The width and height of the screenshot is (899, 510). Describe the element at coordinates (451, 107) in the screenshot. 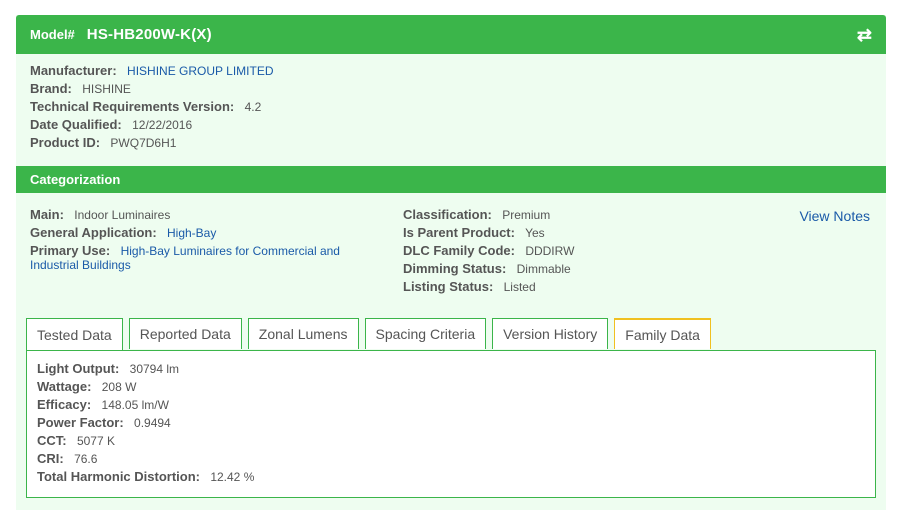

I see `tech-req-row: Technical Requirements Version: 4.2` at that location.